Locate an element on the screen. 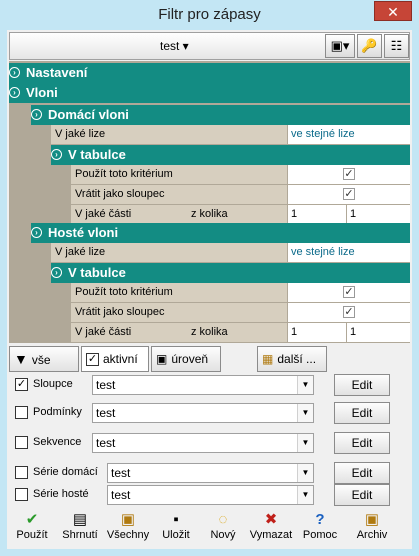 This screenshot has height=556, width=419. filter-row: Podmínky test ▼ Edit is located at coordinates (209, 413).